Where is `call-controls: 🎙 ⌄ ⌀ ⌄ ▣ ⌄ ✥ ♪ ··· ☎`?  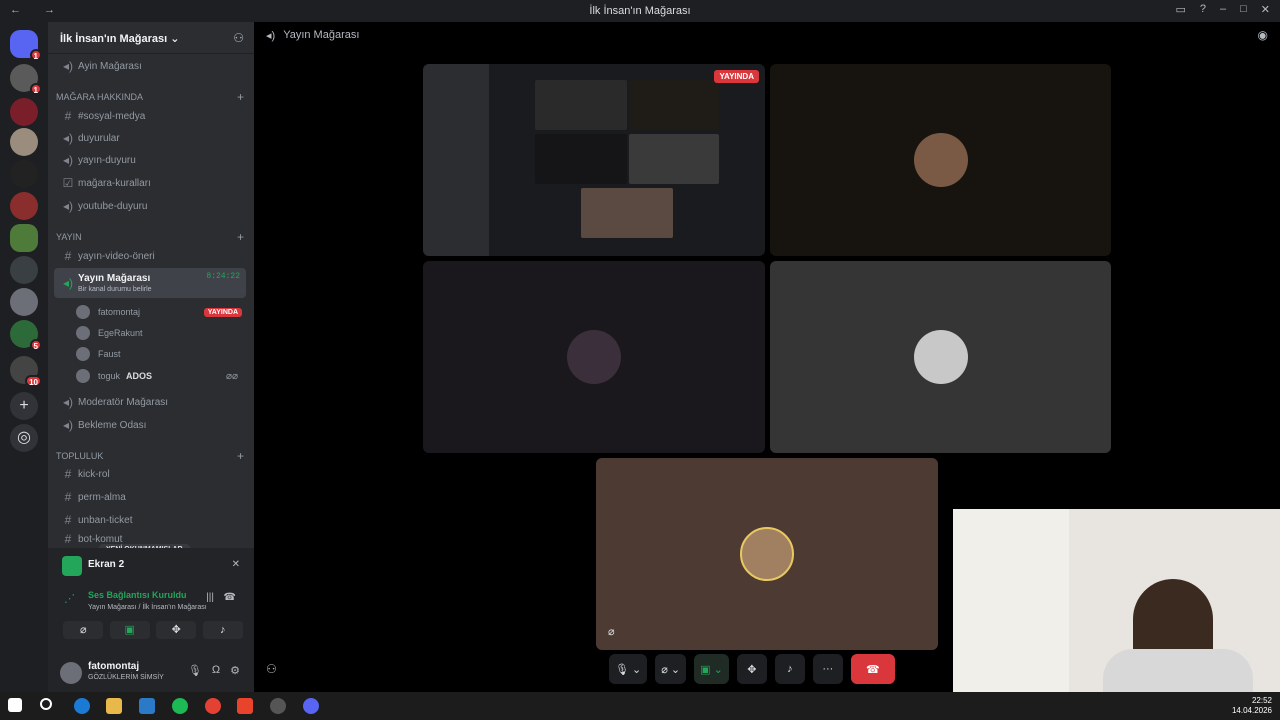
call-controls: 🎙 ⌄ ⌀ ⌄ ▣ ⌄ ✥ ♪ ··· ☎ is located at coordinates (769, 669).